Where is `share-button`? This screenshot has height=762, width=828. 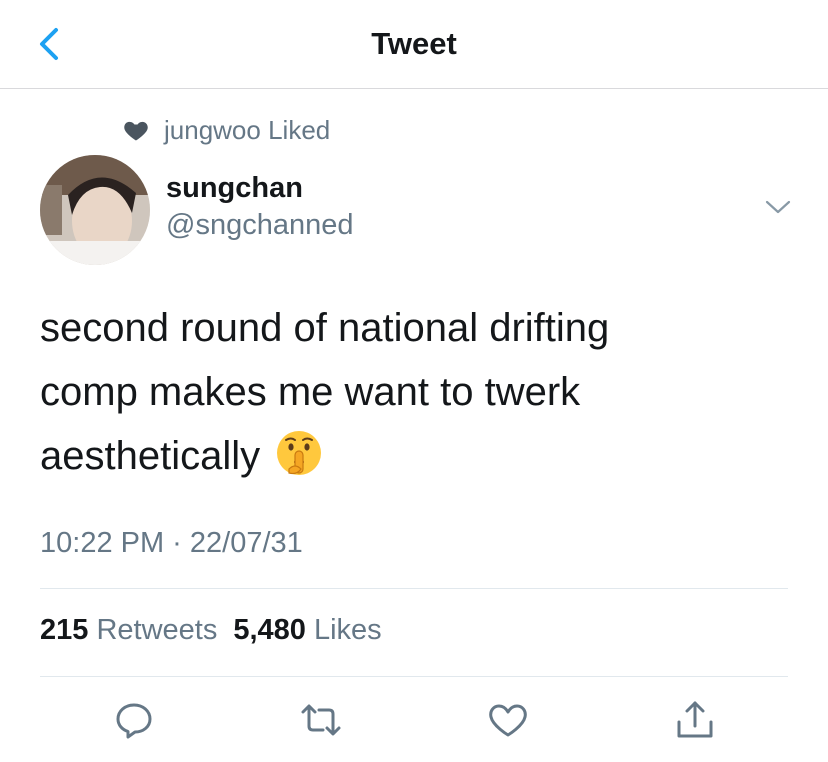
share-button is located at coordinates (695, 720).